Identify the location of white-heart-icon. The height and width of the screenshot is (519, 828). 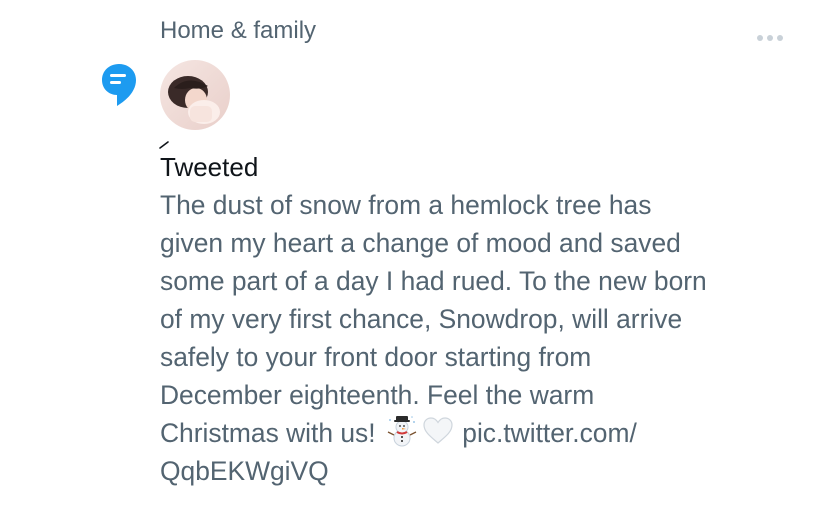
(438, 430).